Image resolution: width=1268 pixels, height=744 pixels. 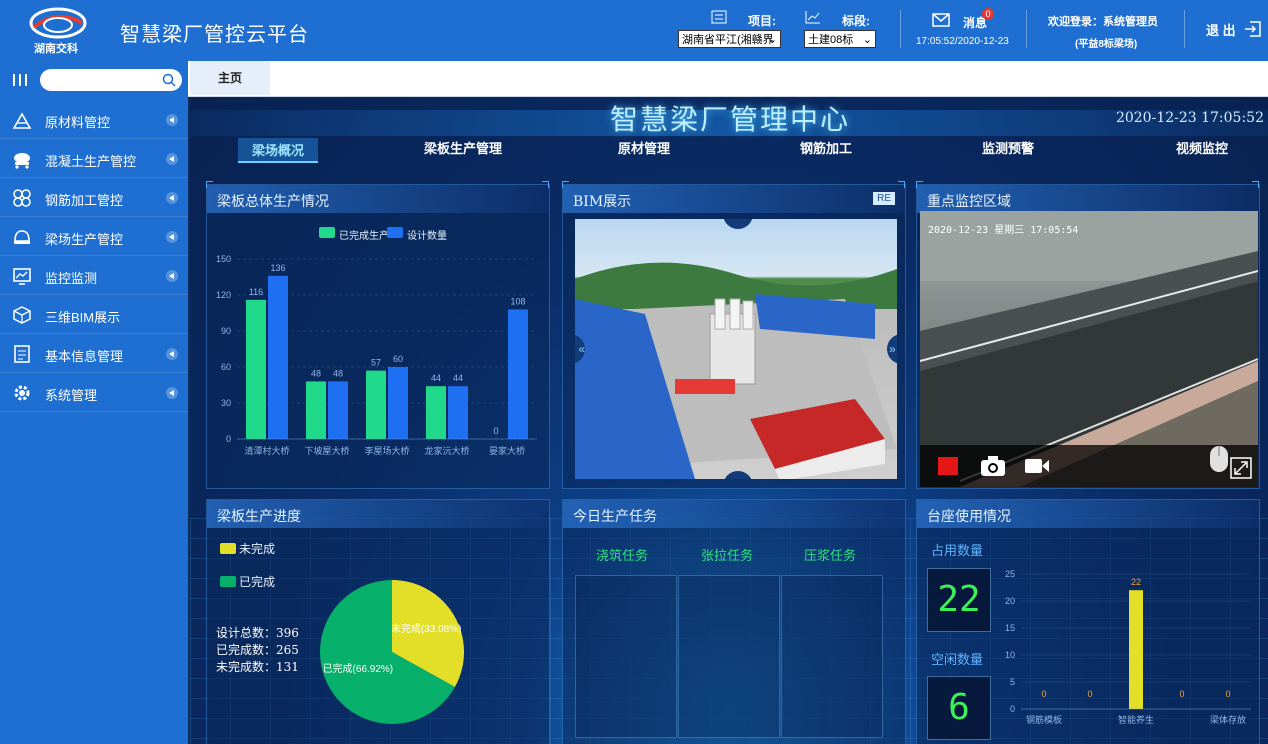 What do you see at coordinates (20, 80) in the screenshot?
I see `menu-toggle-icon` at bounding box center [20, 80].